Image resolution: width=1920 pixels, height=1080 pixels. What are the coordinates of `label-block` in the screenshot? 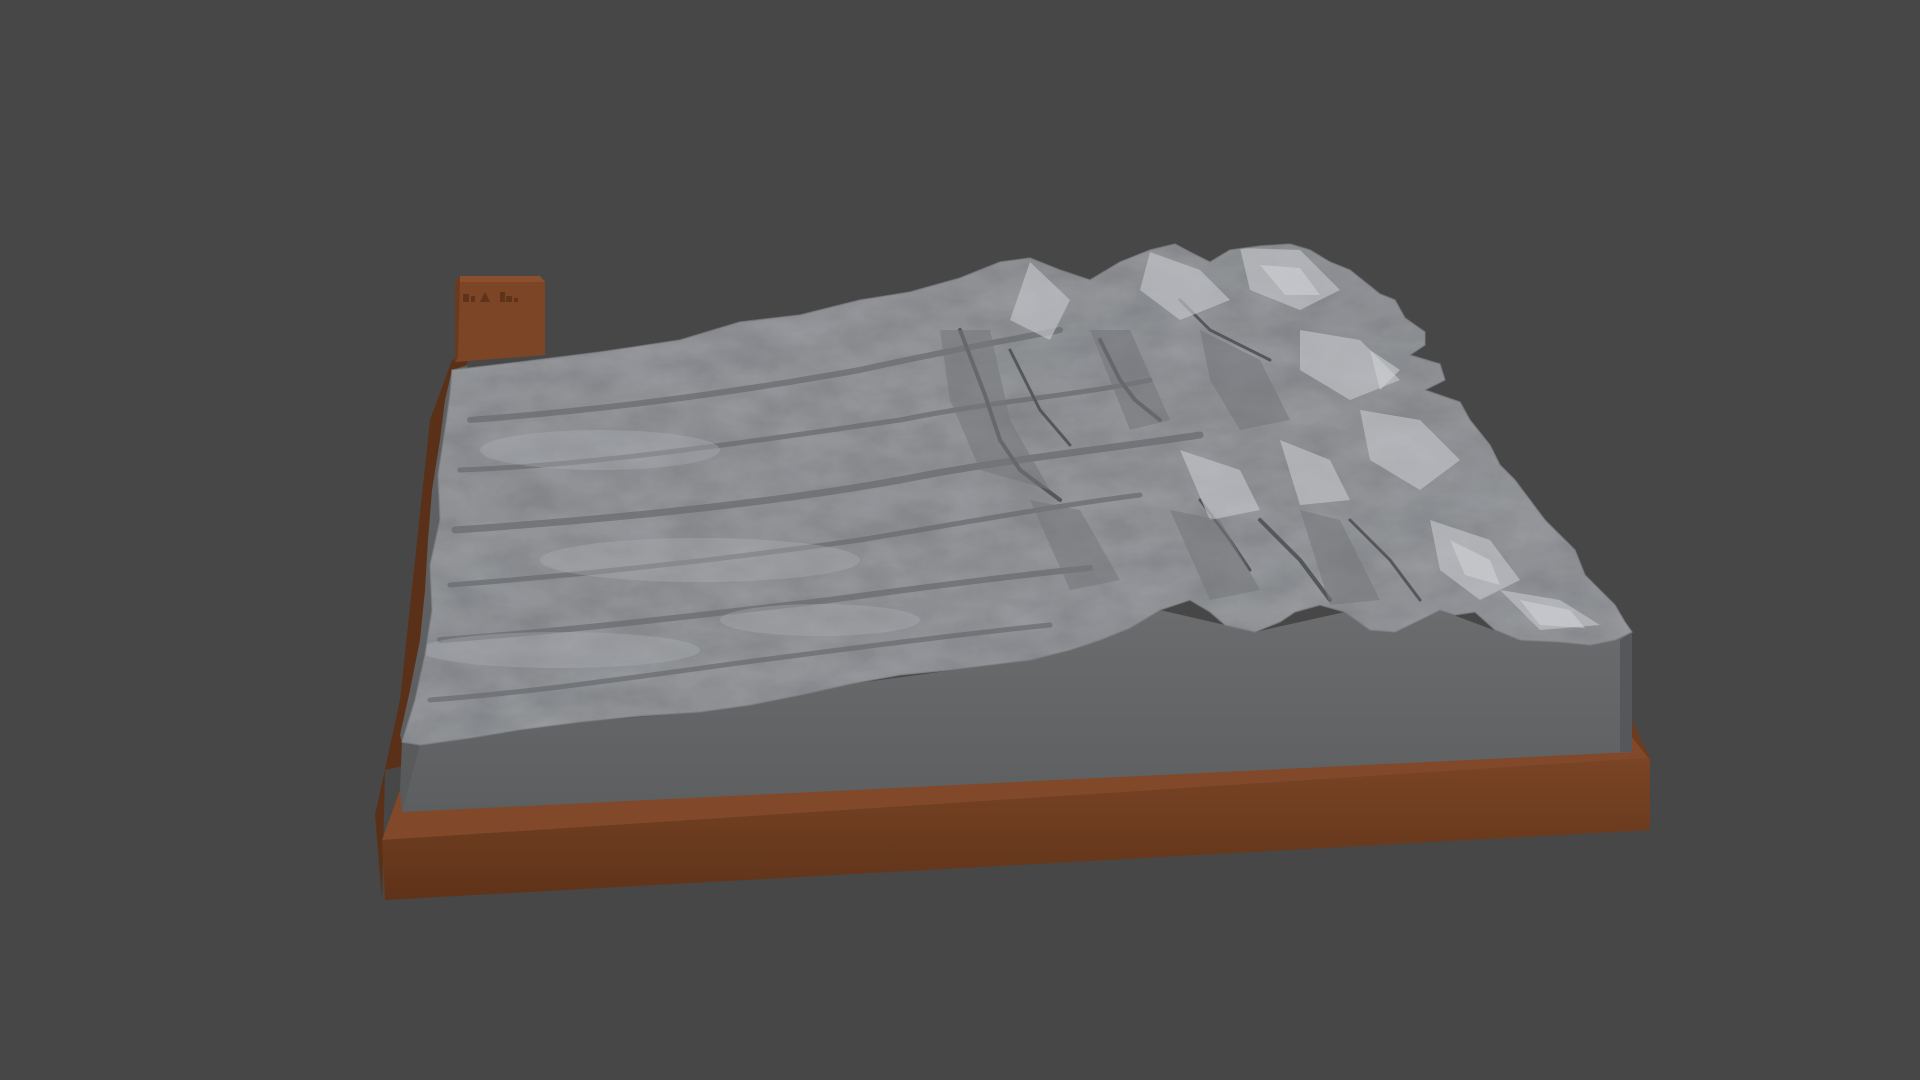 It's located at (500, 319).